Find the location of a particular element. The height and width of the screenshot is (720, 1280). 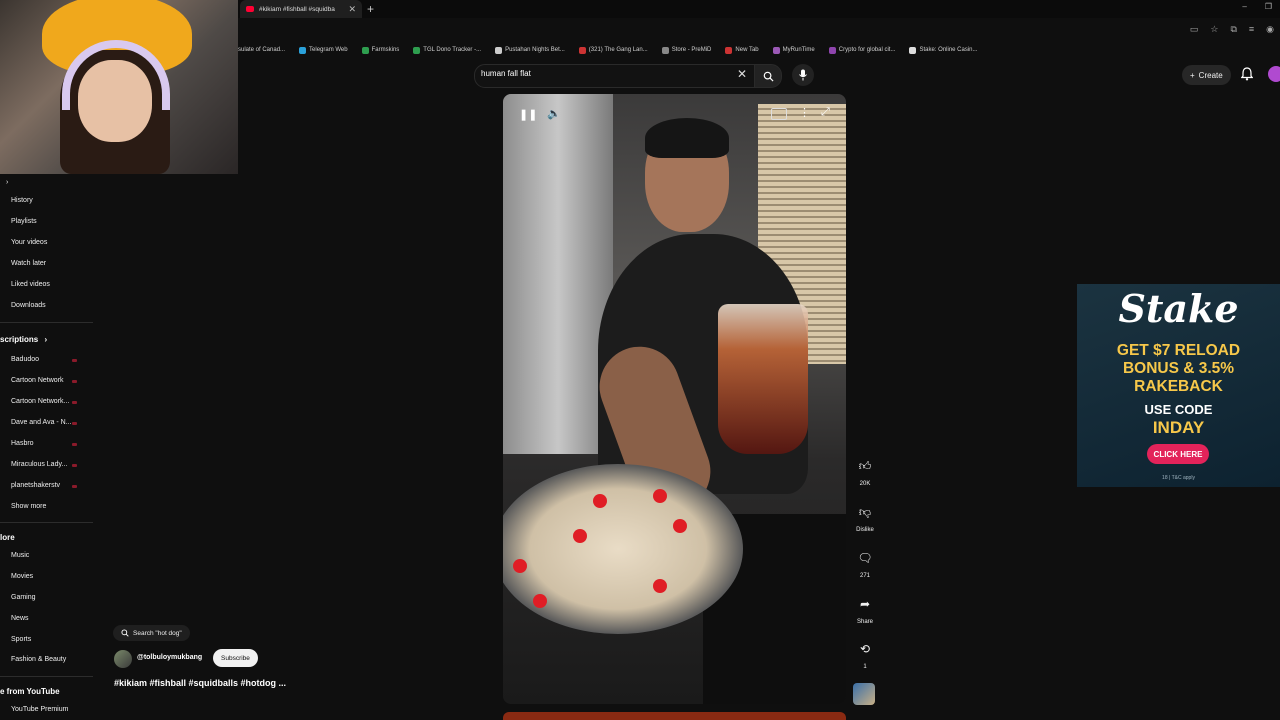

subscribe-button: Subscribe is located at coordinates (235, 658).